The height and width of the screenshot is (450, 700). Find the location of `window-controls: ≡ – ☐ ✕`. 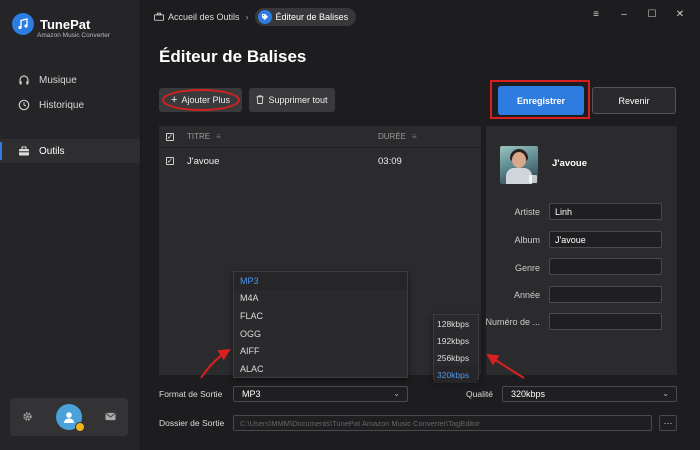

window-controls: ≡ – ☐ ✕ is located at coordinates (638, 14).